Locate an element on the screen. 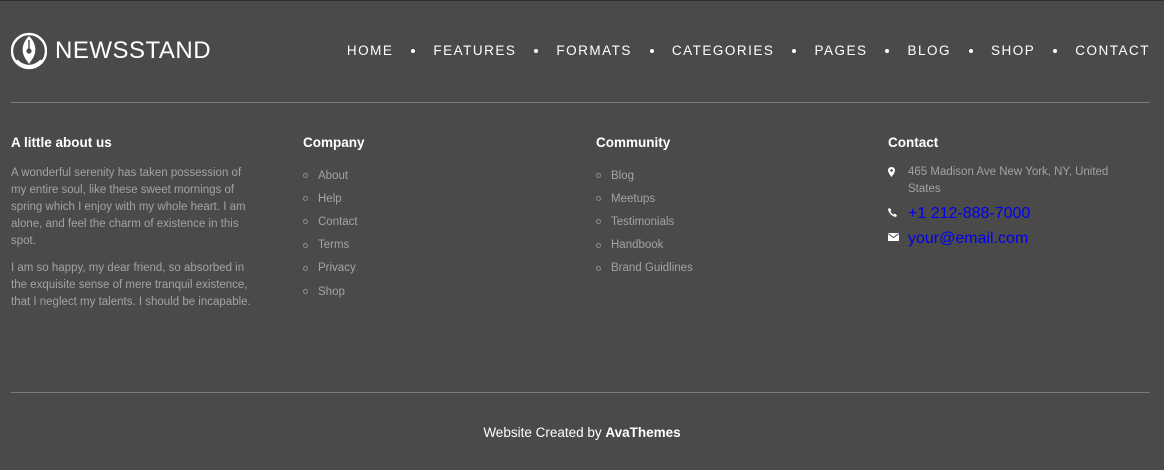  list-item: About is located at coordinates (423, 175).